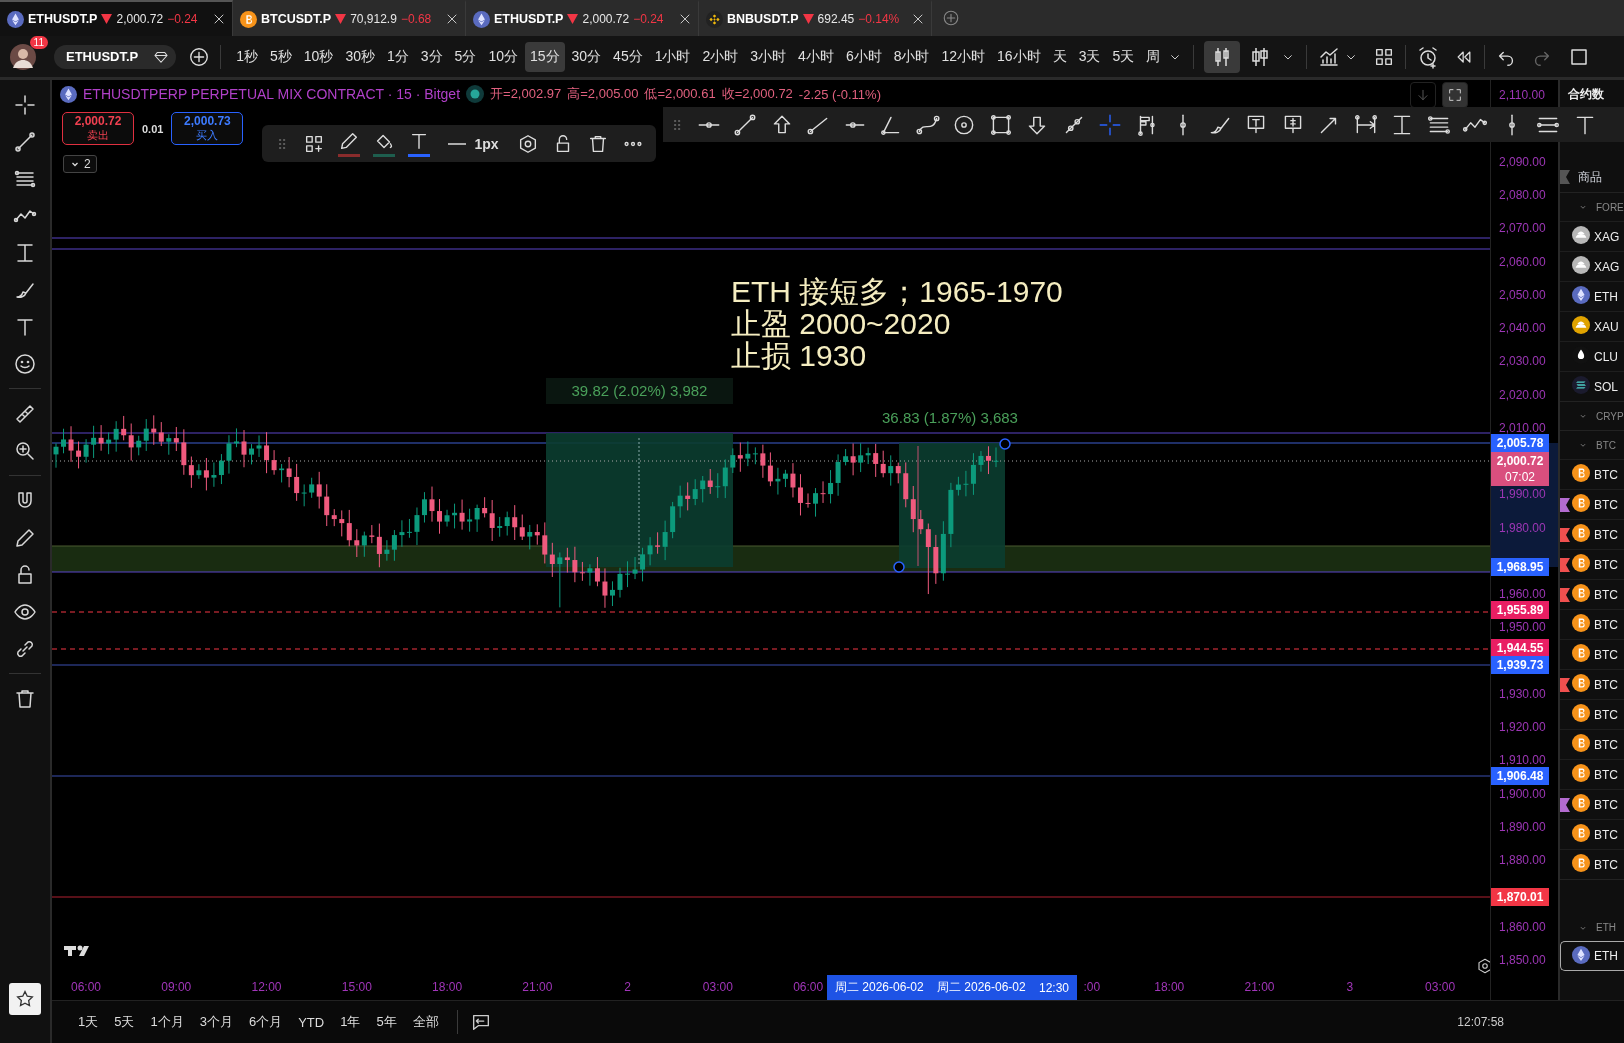 Image resolution: width=1624 pixels, height=1043 pixels. I want to click on cursor-time: 12:30, so click(1053, 987).